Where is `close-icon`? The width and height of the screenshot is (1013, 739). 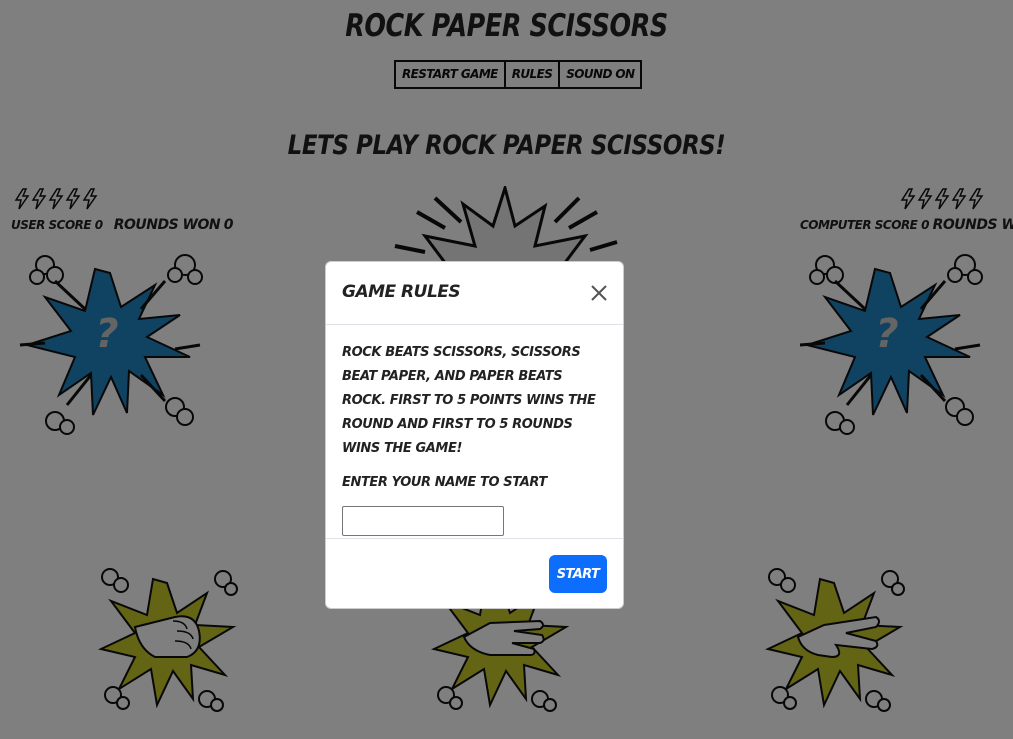
close-icon is located at coordinates (599, 293).